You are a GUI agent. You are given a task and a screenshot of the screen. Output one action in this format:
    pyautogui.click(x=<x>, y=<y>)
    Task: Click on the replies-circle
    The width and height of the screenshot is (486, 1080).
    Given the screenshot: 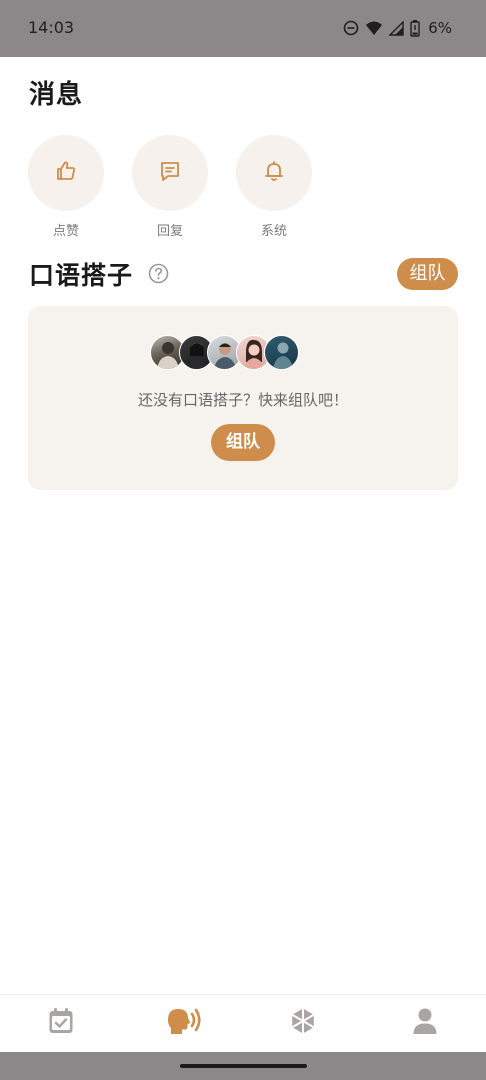 What is the action you would take?
    pyautogui.click(x=170, y=173)
    